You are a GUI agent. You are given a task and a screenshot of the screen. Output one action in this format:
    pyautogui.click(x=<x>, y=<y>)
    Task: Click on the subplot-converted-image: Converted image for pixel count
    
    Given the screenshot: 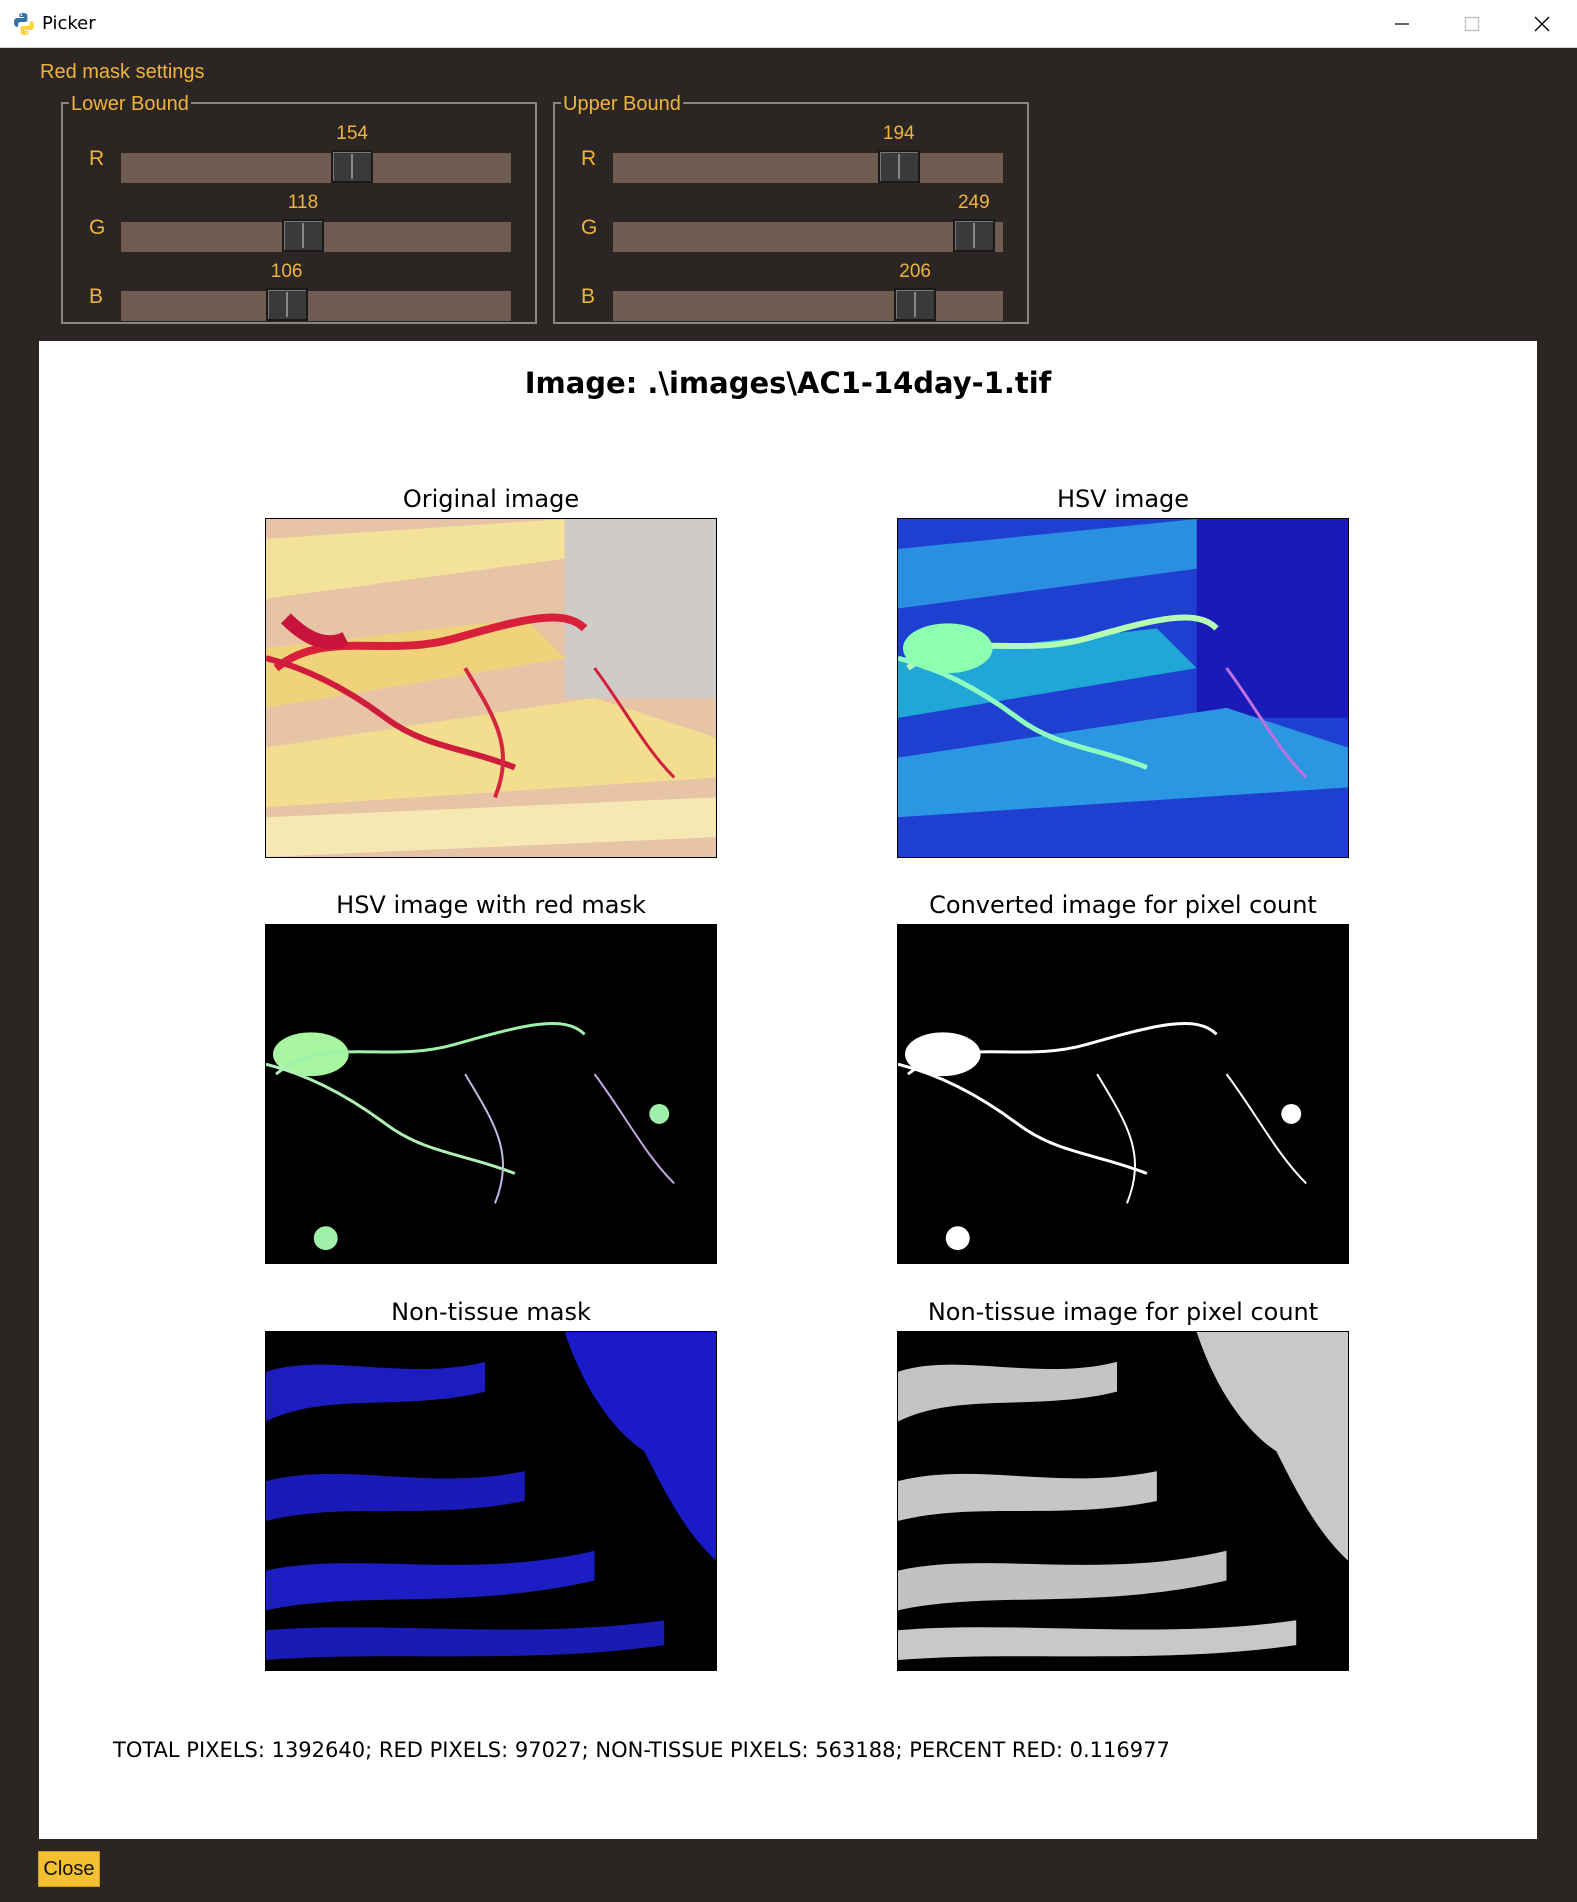 What is the action you would take?
    pyautogui.click(x=1123, y=1077)
    